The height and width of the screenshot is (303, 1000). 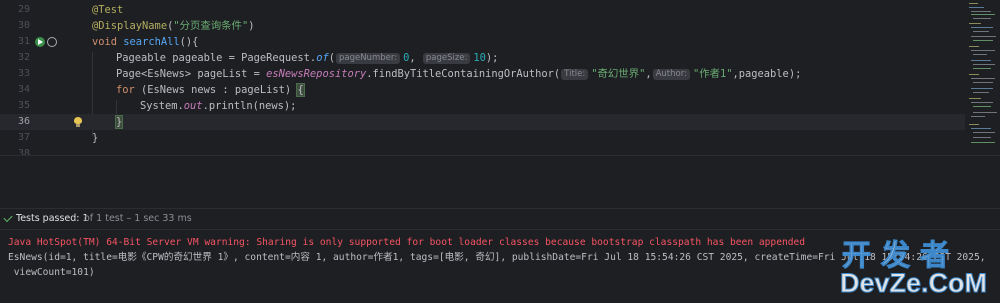 What do you see at coordinates (23, 151) in the screenshot?
I see `line-number: 38` at bounding box center [23, 151].